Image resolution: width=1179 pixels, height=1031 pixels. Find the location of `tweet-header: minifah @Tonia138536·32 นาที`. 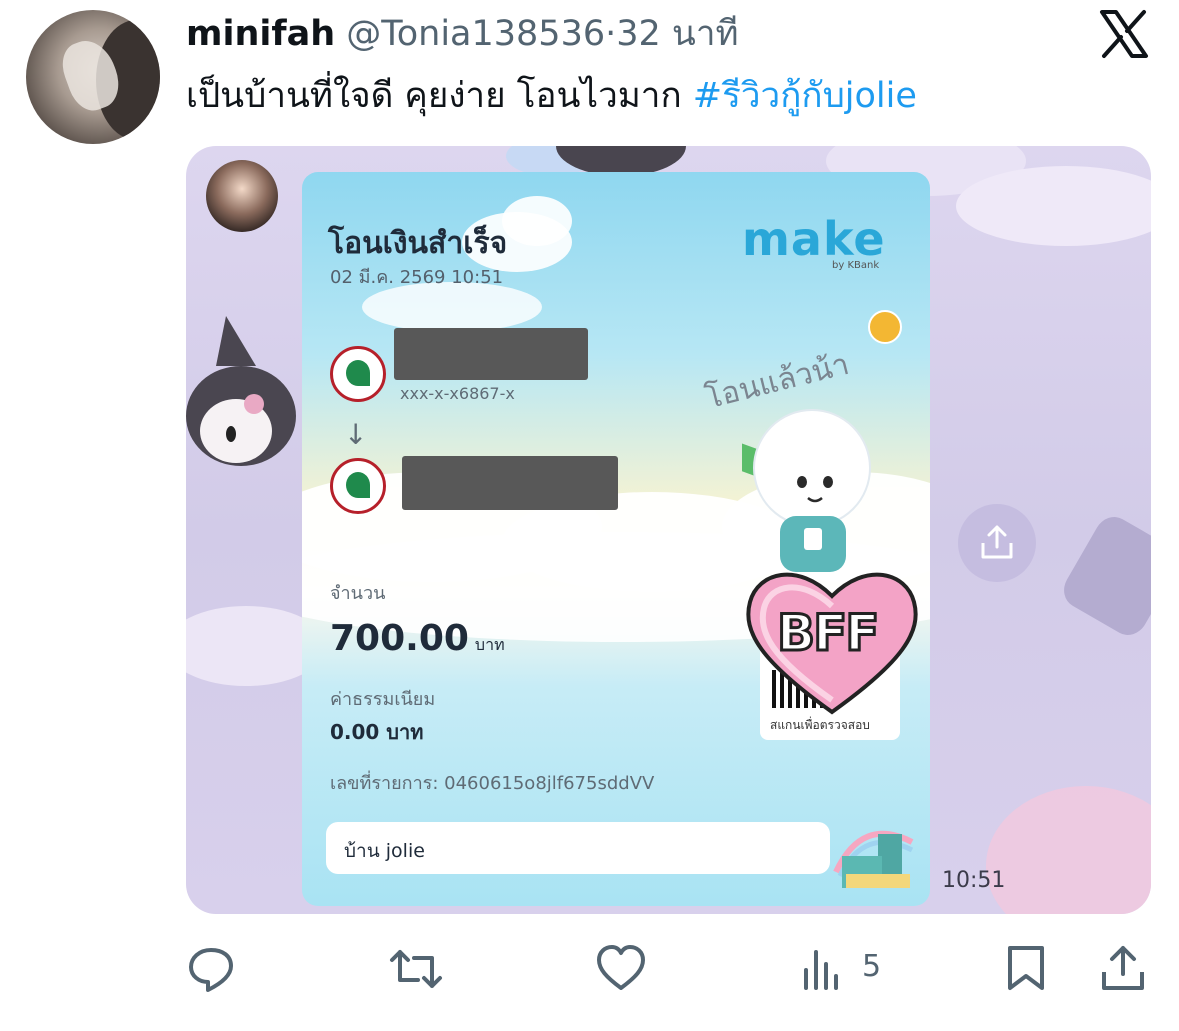

tweet-header: minifah @Tonia138536·32 นาที is located at coordinates (462, 34).